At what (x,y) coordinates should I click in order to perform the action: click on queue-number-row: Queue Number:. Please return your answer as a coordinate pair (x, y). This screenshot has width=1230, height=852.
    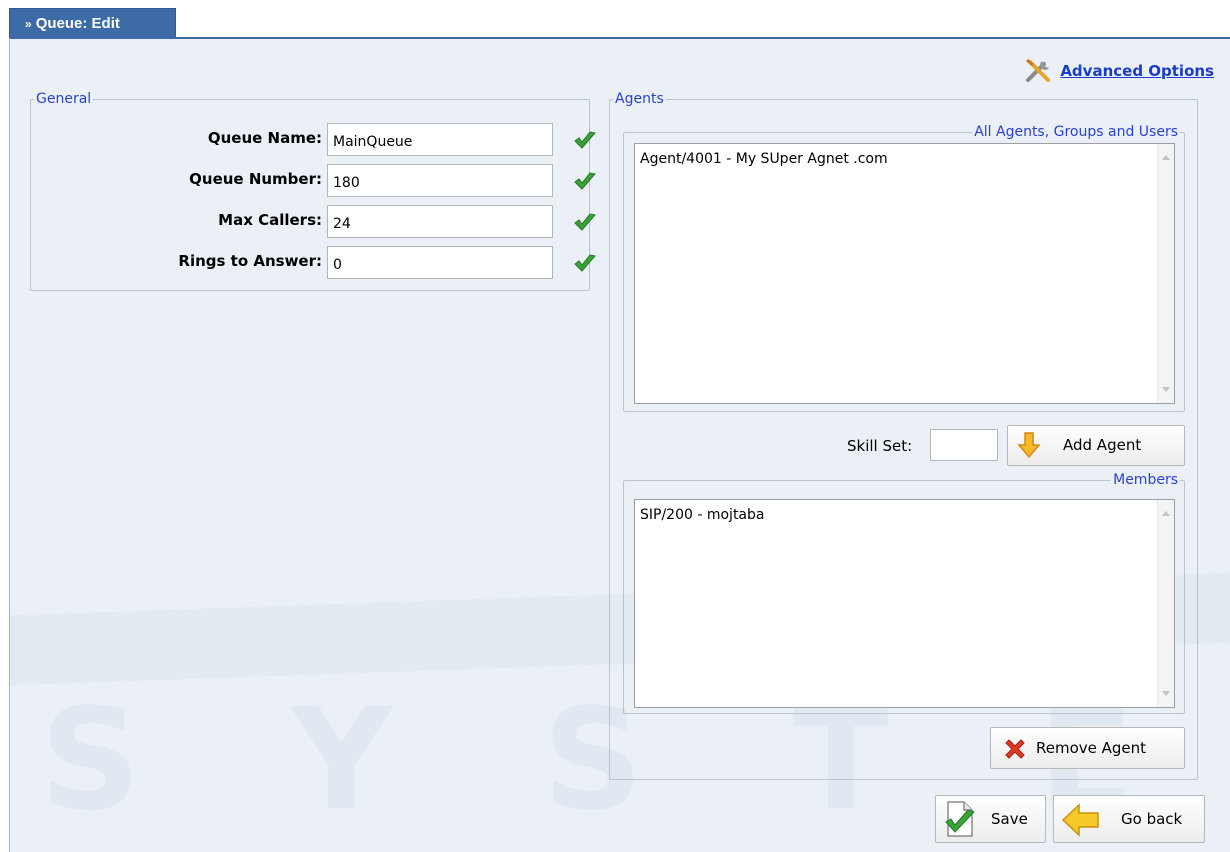
    Looking at the image, I should click on (313, 181).